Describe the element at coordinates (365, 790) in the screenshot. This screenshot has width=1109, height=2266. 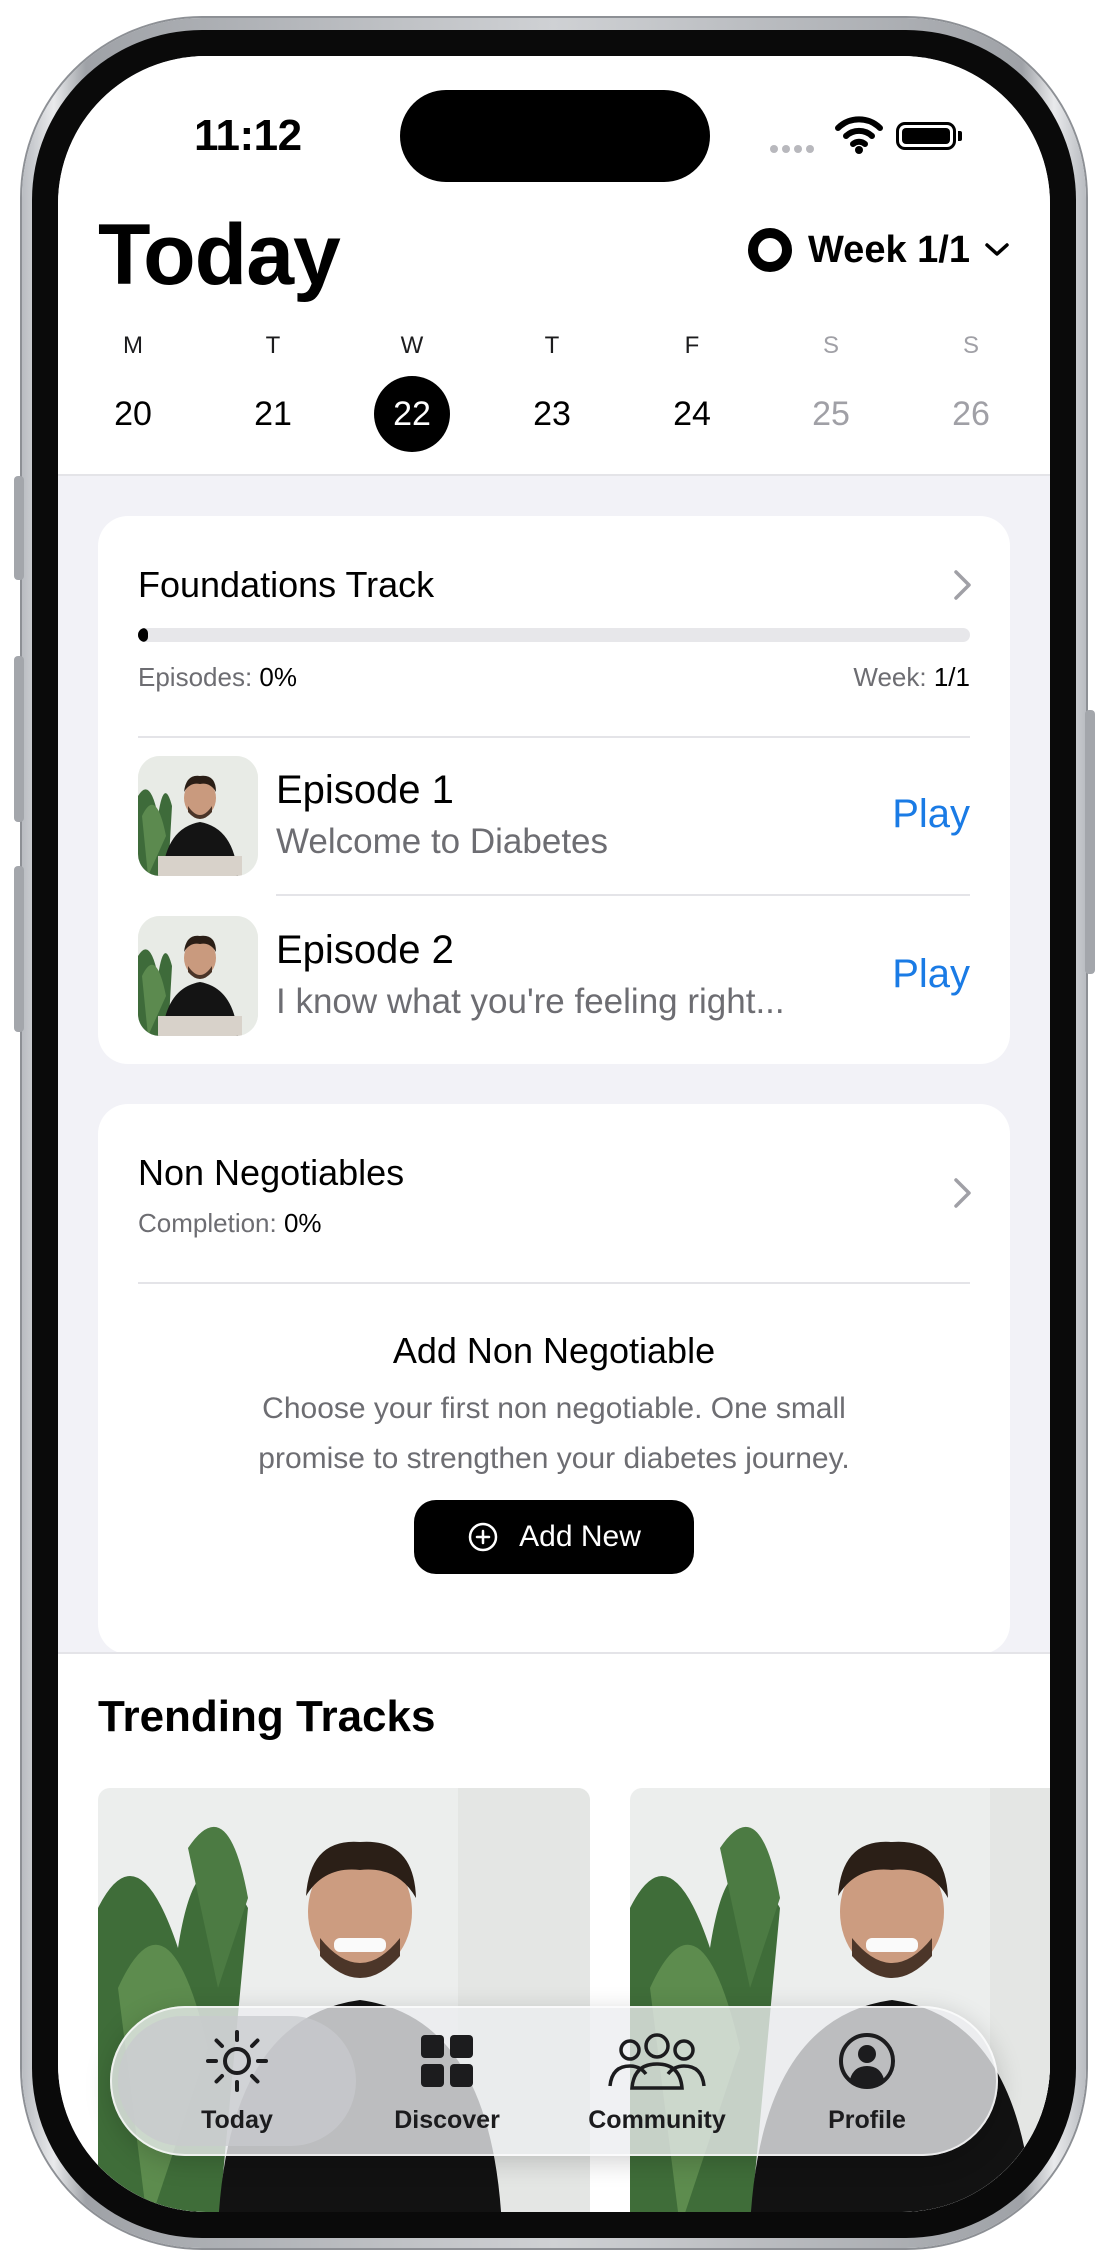
I see `episode-title: Episode 1` at that location.